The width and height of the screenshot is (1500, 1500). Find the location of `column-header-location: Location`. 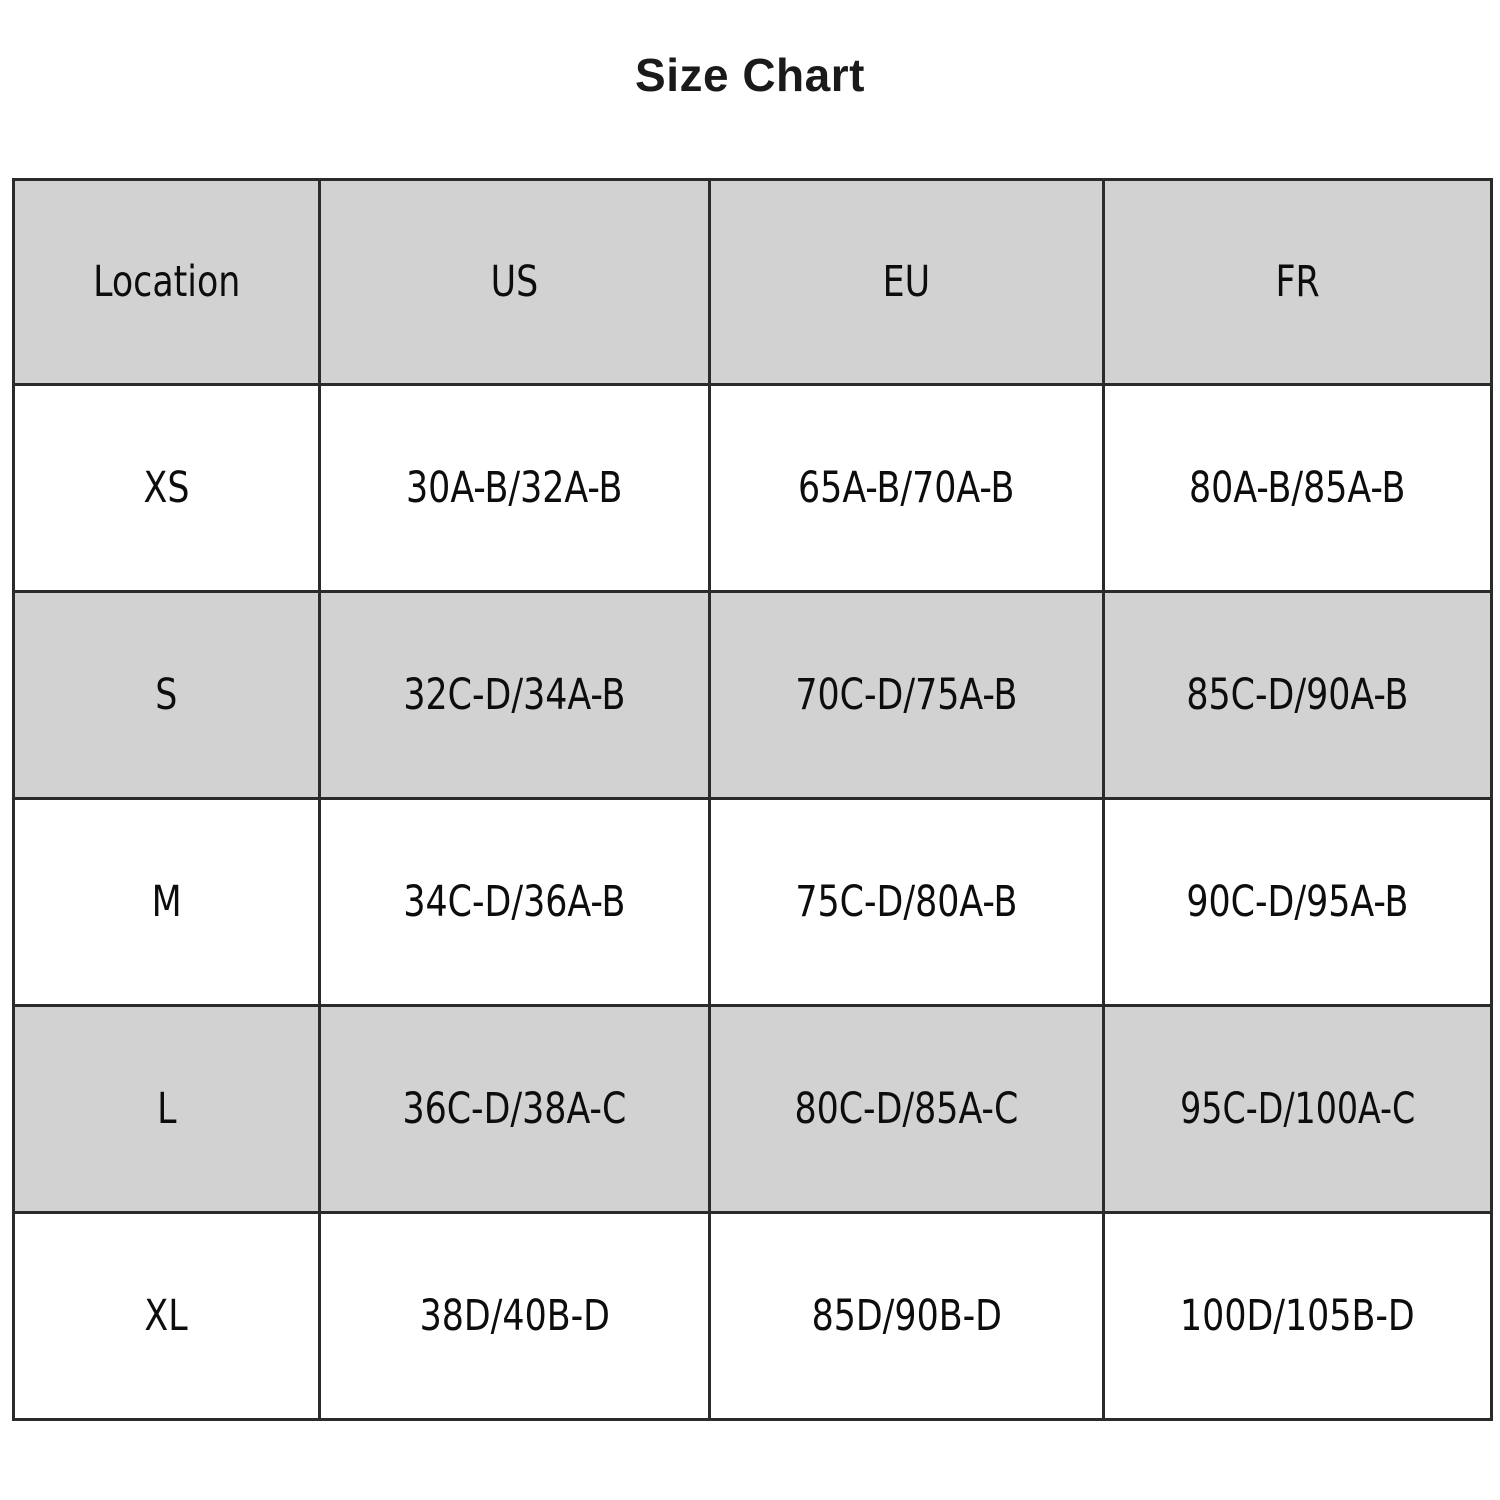

column-header-location: Location is located at coordinates (166, 282).